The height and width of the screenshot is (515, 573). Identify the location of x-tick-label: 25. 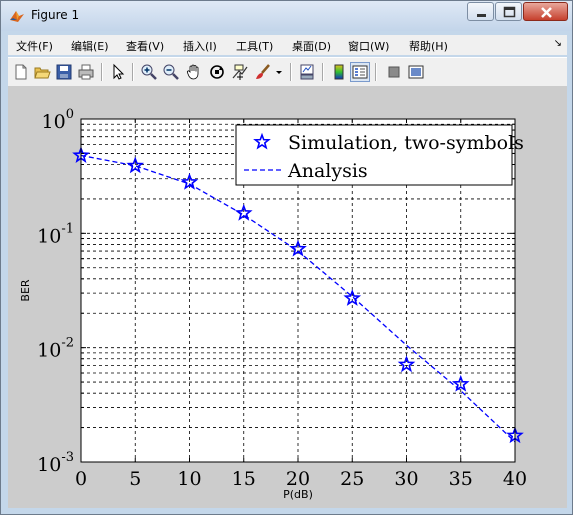
(352, 479).